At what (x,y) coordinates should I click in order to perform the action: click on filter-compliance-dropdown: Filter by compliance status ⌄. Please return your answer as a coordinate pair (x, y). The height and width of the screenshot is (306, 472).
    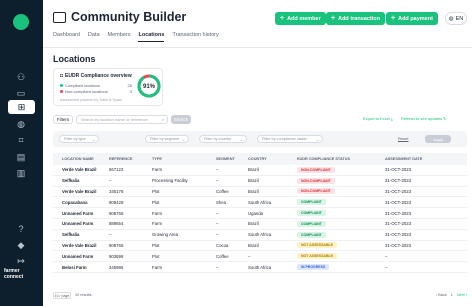
    Looking at the image, I should click on (290, 139).